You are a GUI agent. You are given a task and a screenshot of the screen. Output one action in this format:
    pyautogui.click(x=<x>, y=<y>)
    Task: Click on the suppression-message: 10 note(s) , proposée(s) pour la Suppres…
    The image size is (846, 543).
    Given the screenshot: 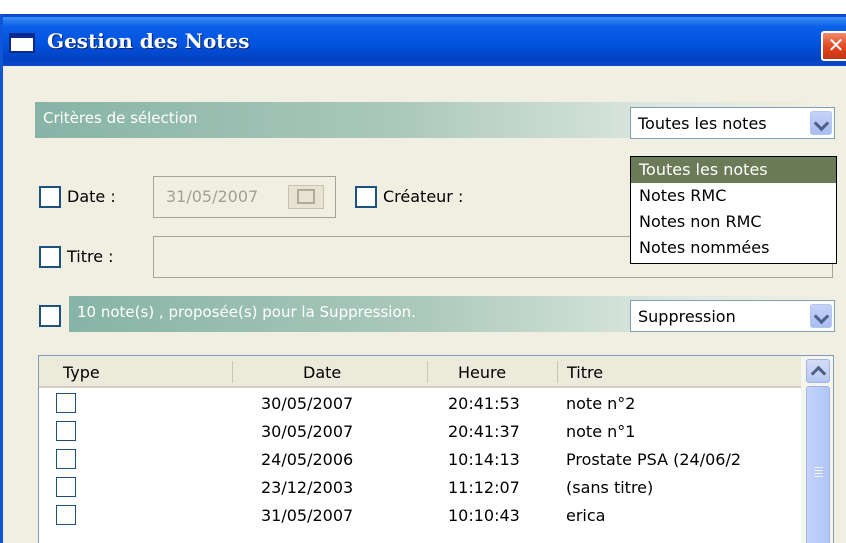 What is the action you would take?
    pyautogui.click(x=246, y=312)
    